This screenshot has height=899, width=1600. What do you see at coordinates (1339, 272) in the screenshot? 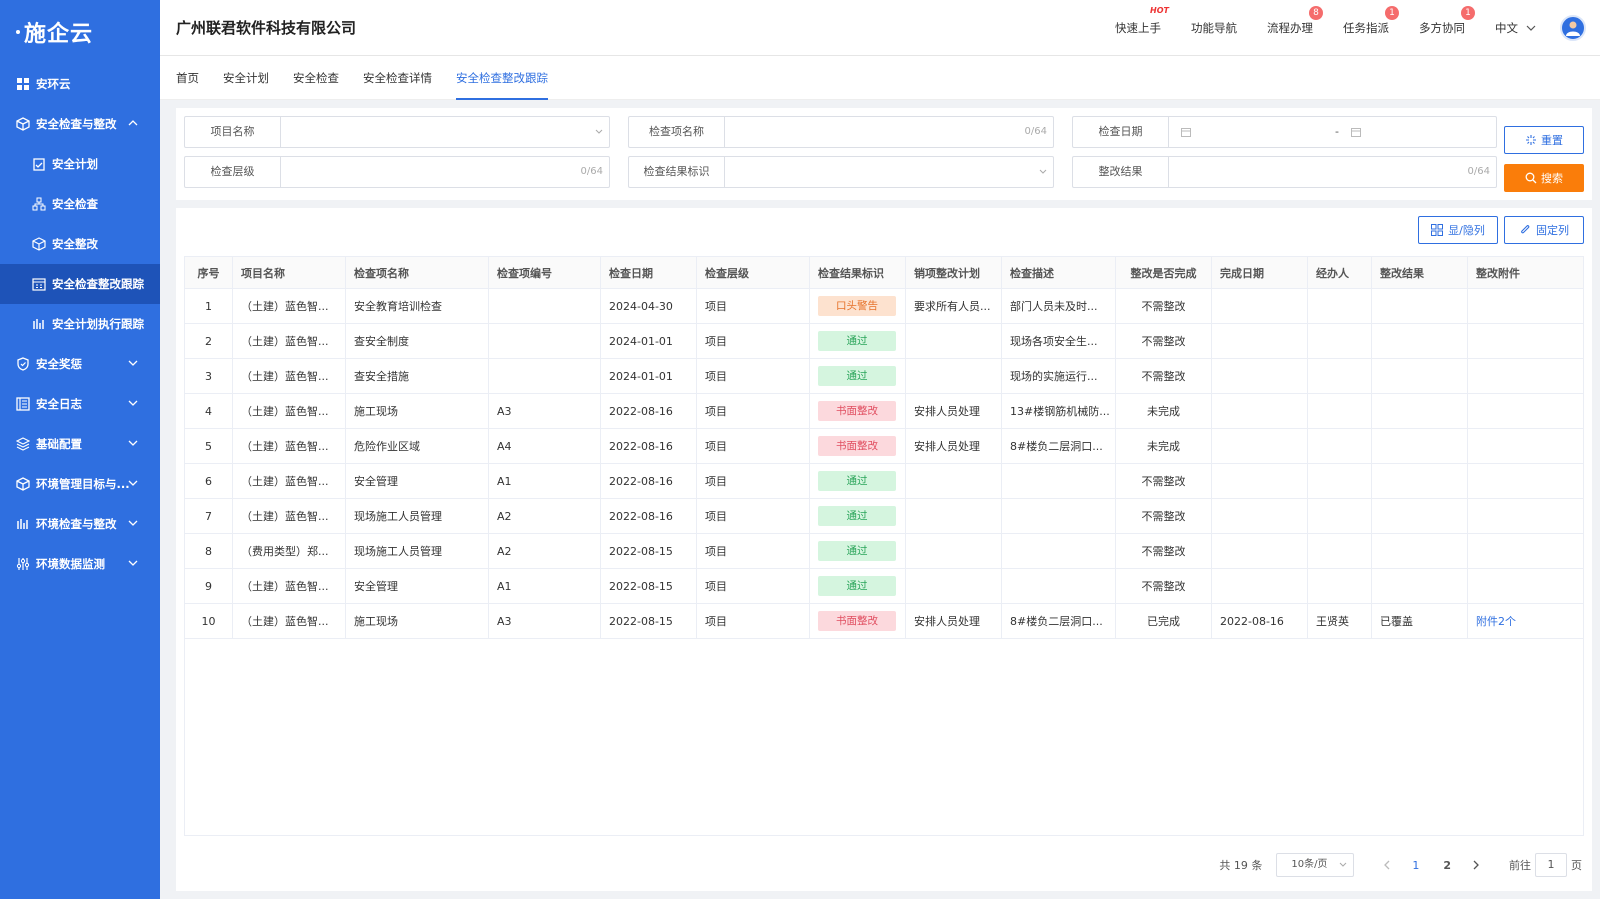
I see `col-header: 经办人` at bounding box center [1339, 272].